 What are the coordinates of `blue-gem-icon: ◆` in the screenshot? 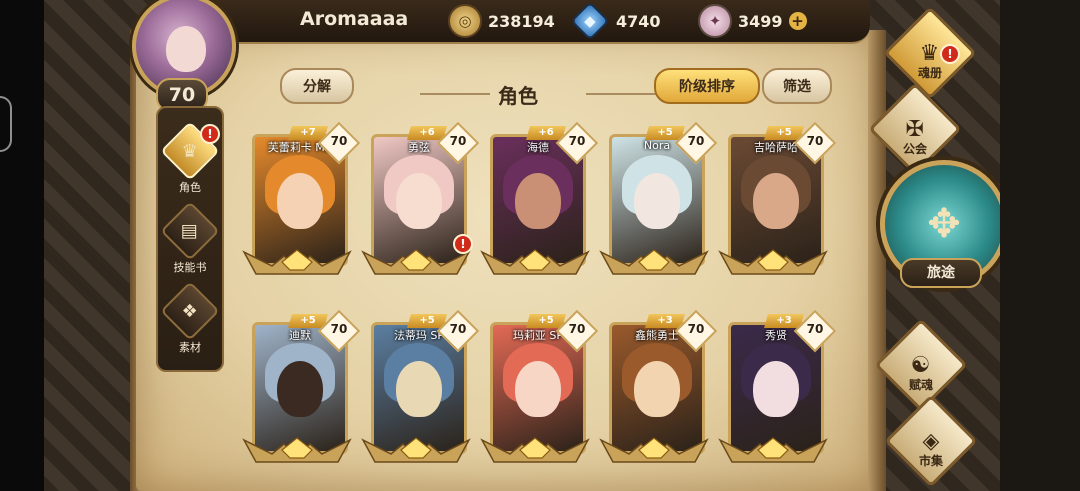 It's located at (590, 21).